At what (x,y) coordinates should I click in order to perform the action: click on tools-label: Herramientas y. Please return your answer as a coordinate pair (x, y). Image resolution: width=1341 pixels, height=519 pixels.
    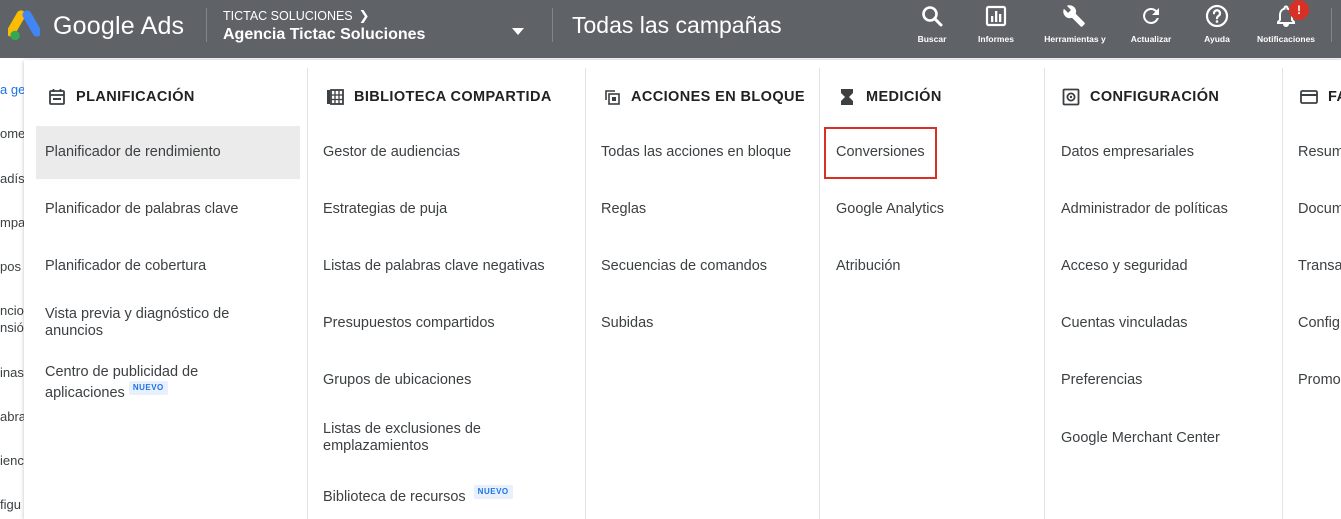
    Looking at the image, I should click on (1075, 39).